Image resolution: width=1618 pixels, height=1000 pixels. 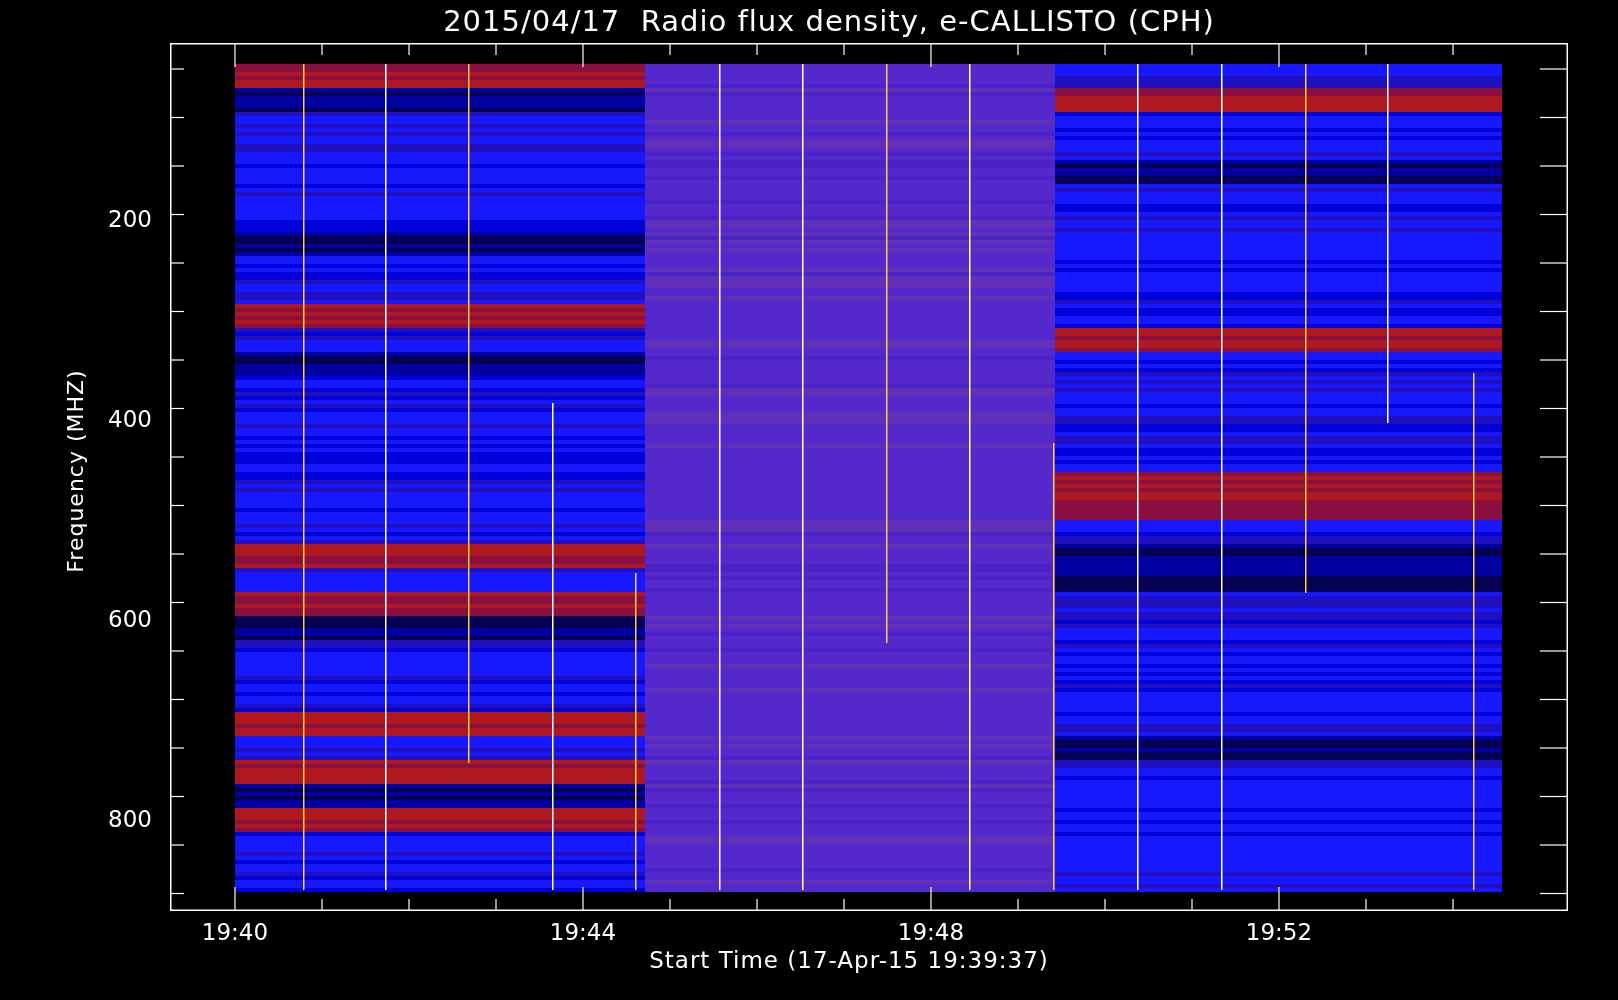 What do you see at coordinates (130, 419) in the screenshot?
I see `tick-label: 400` at bounding box center [130, 419].